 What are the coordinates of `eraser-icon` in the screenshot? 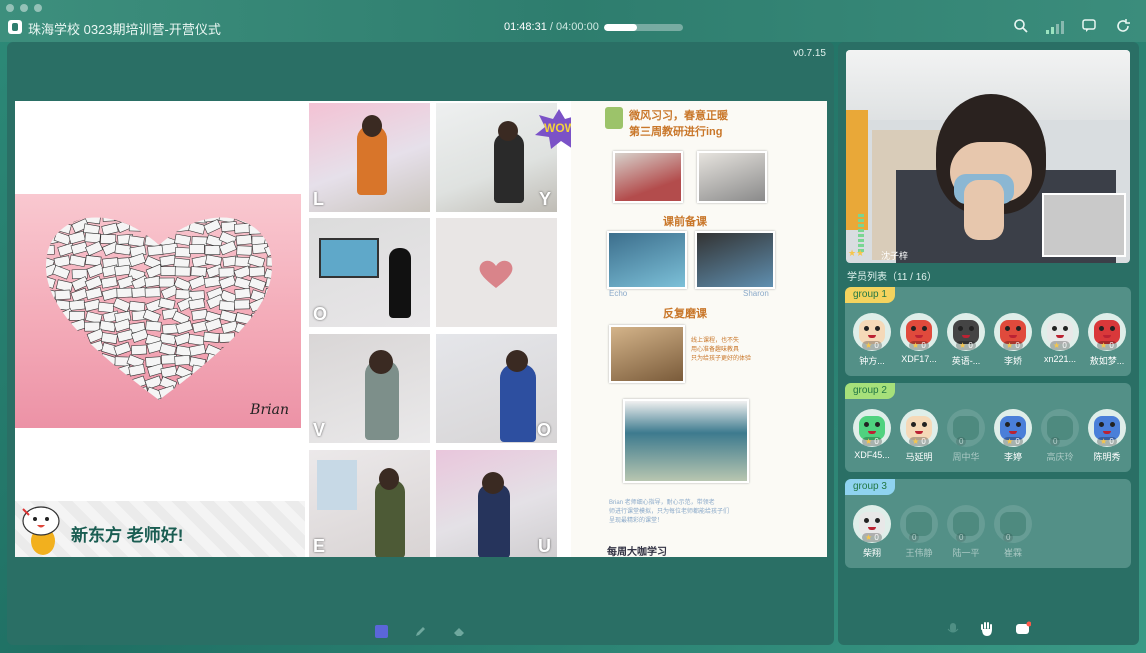 It's located at (459, 631).